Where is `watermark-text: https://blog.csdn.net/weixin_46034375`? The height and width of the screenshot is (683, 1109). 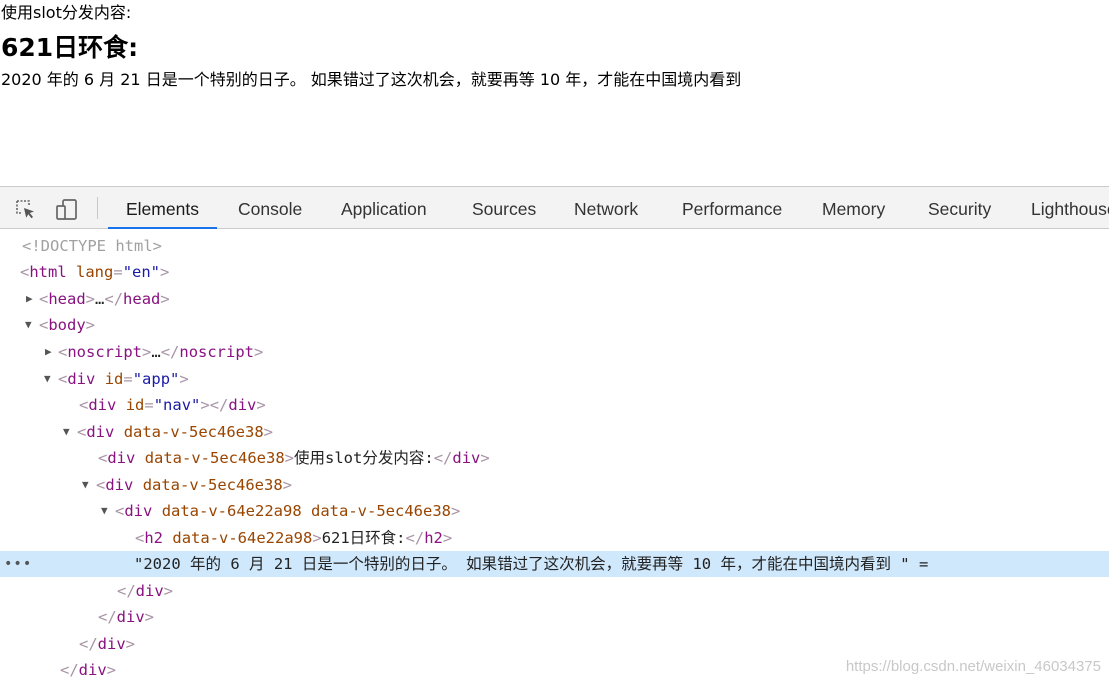 watermark-text: https://blog.csdn.net/weixin_46034375 is located at coordinates (973, 666).